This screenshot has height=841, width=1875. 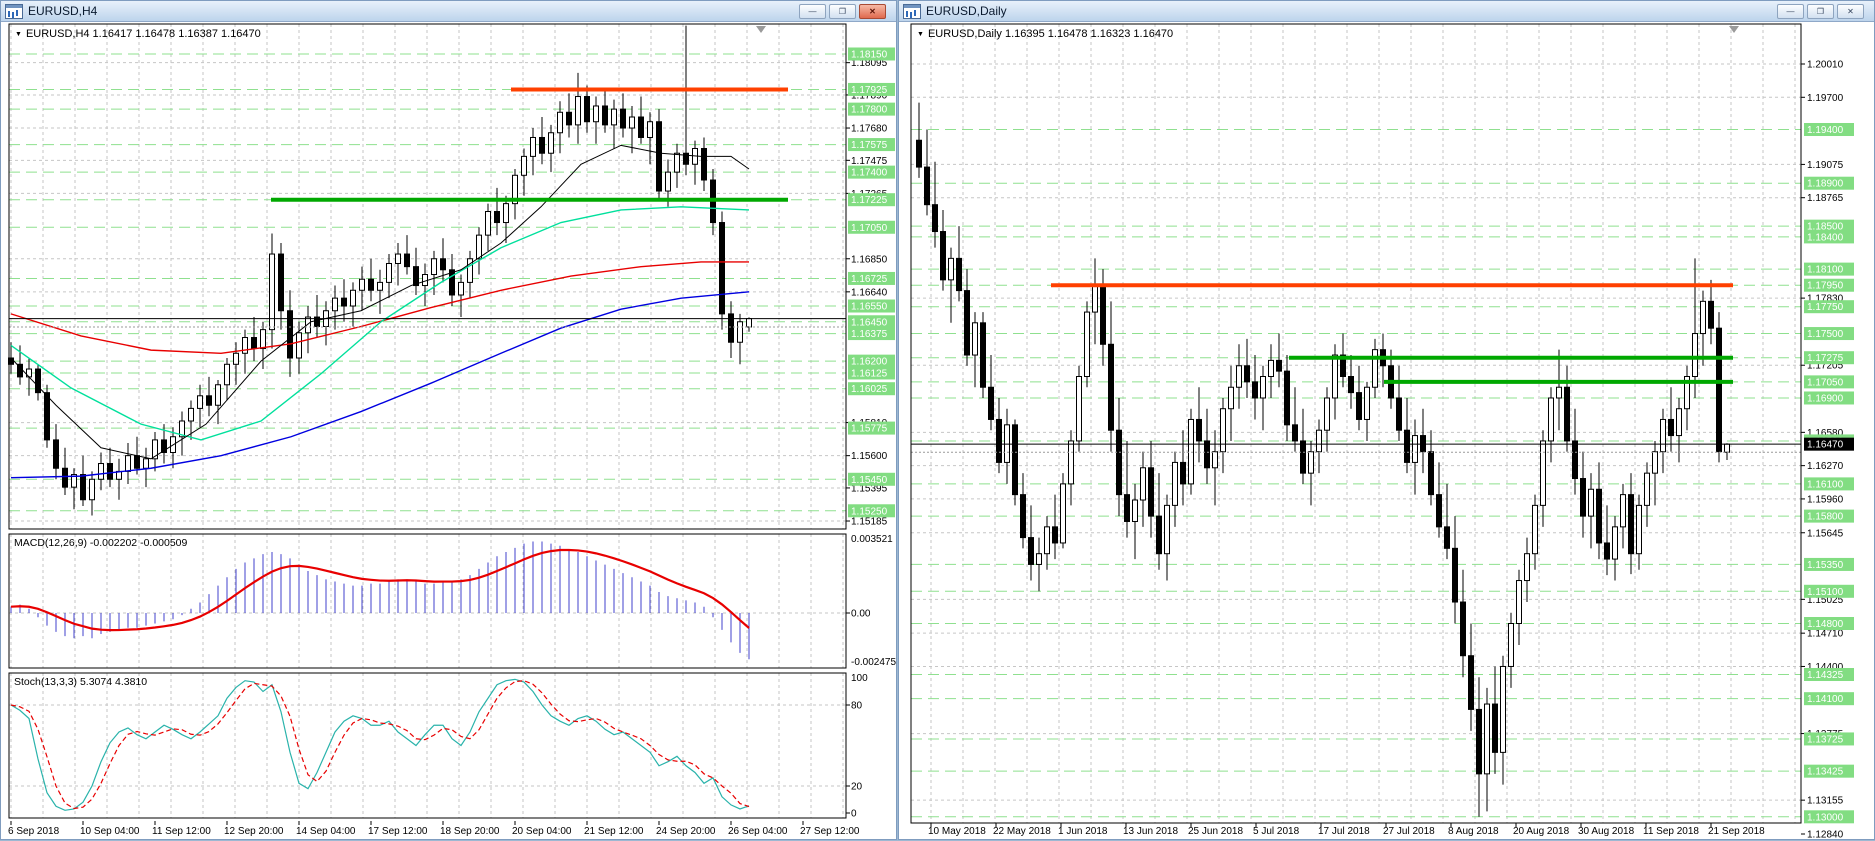 I want to click on price-scale-label: 1.15645, so click(x=1825, y=533).